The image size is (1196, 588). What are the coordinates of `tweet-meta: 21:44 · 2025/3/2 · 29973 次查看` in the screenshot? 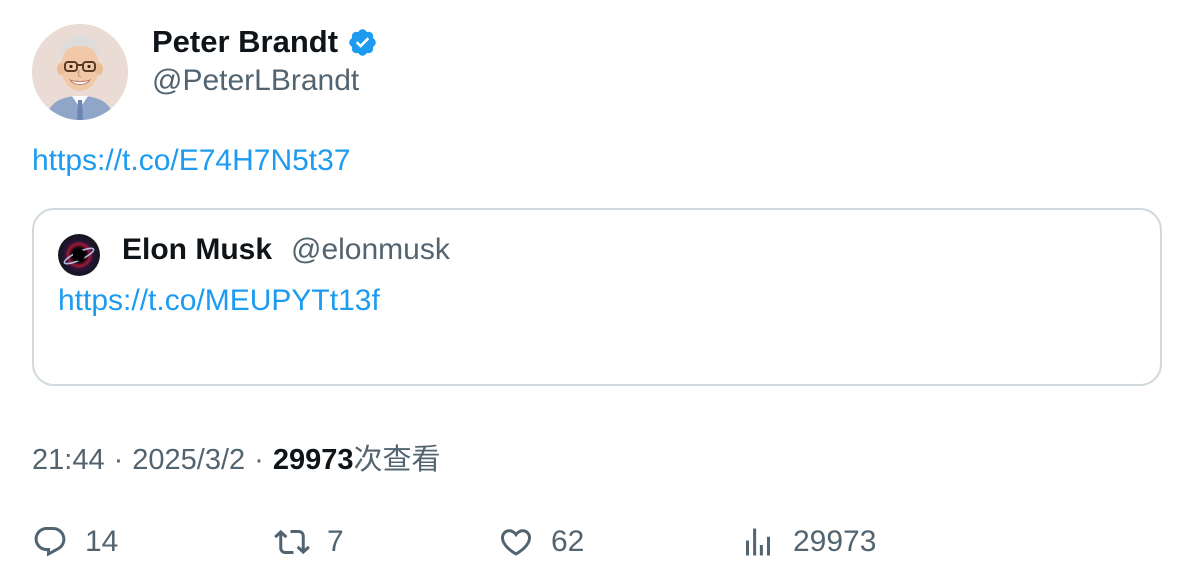 It's located at (236, 457).